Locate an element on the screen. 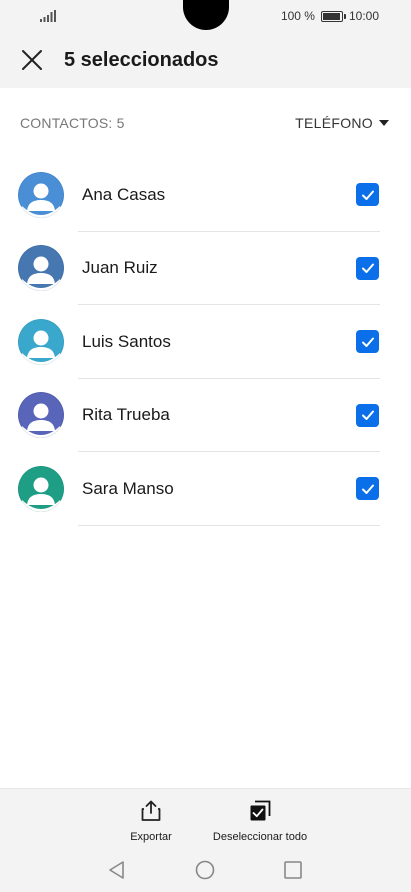 The width and height of the screenshot is (411, 892). close-icon is located at coordinates (32, 60).